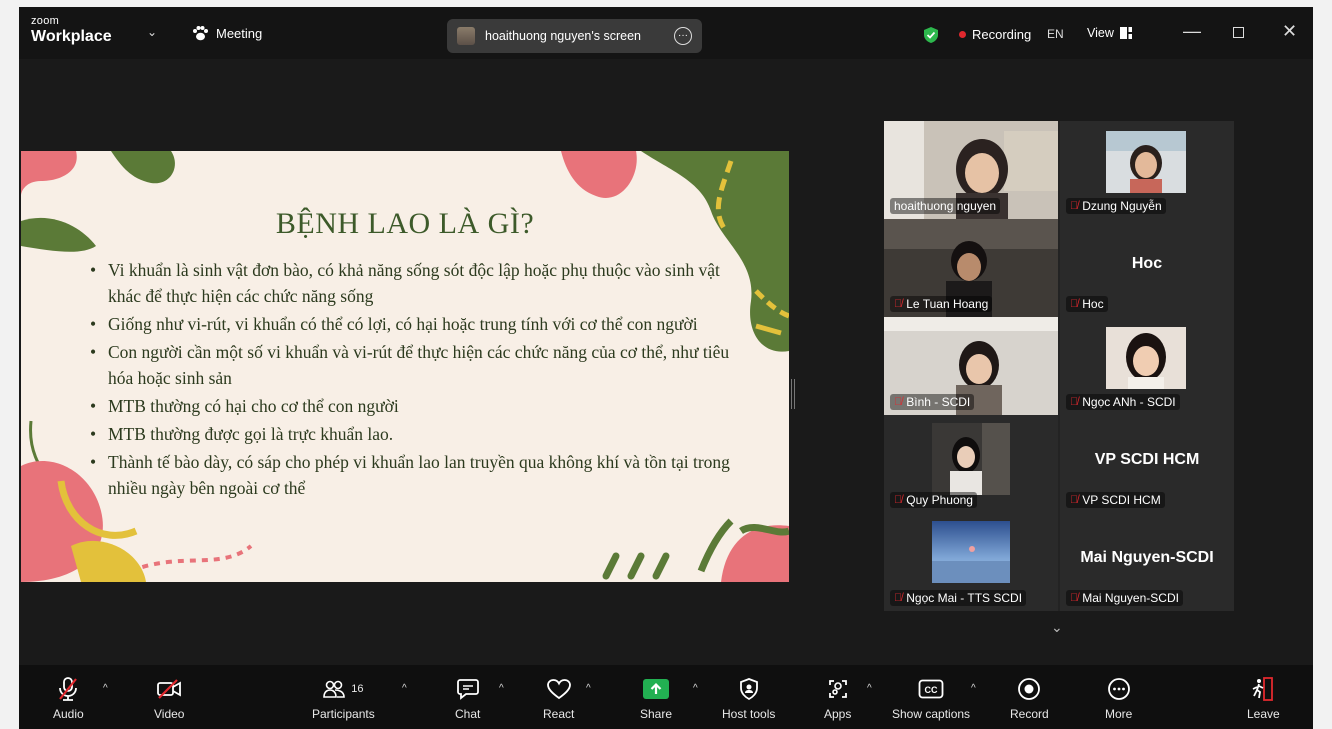  I want to click on participant-name: Le Tuan Hoang, so click(947, 304).